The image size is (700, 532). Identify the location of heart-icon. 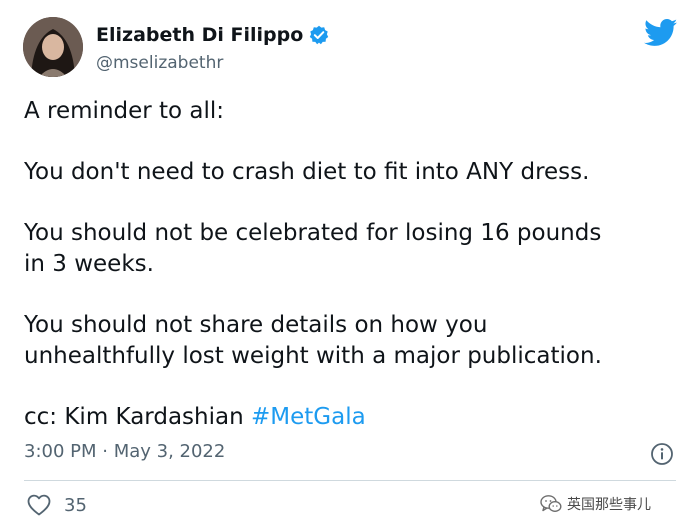
(39, 505).